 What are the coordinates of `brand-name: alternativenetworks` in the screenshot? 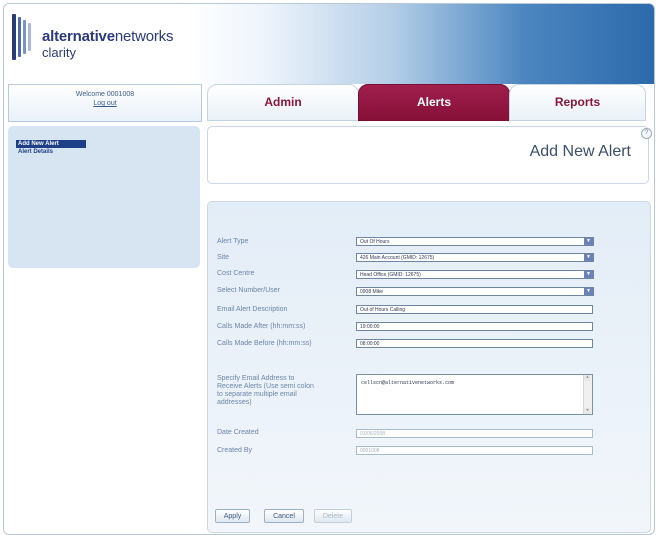 It's located at (107, 36).